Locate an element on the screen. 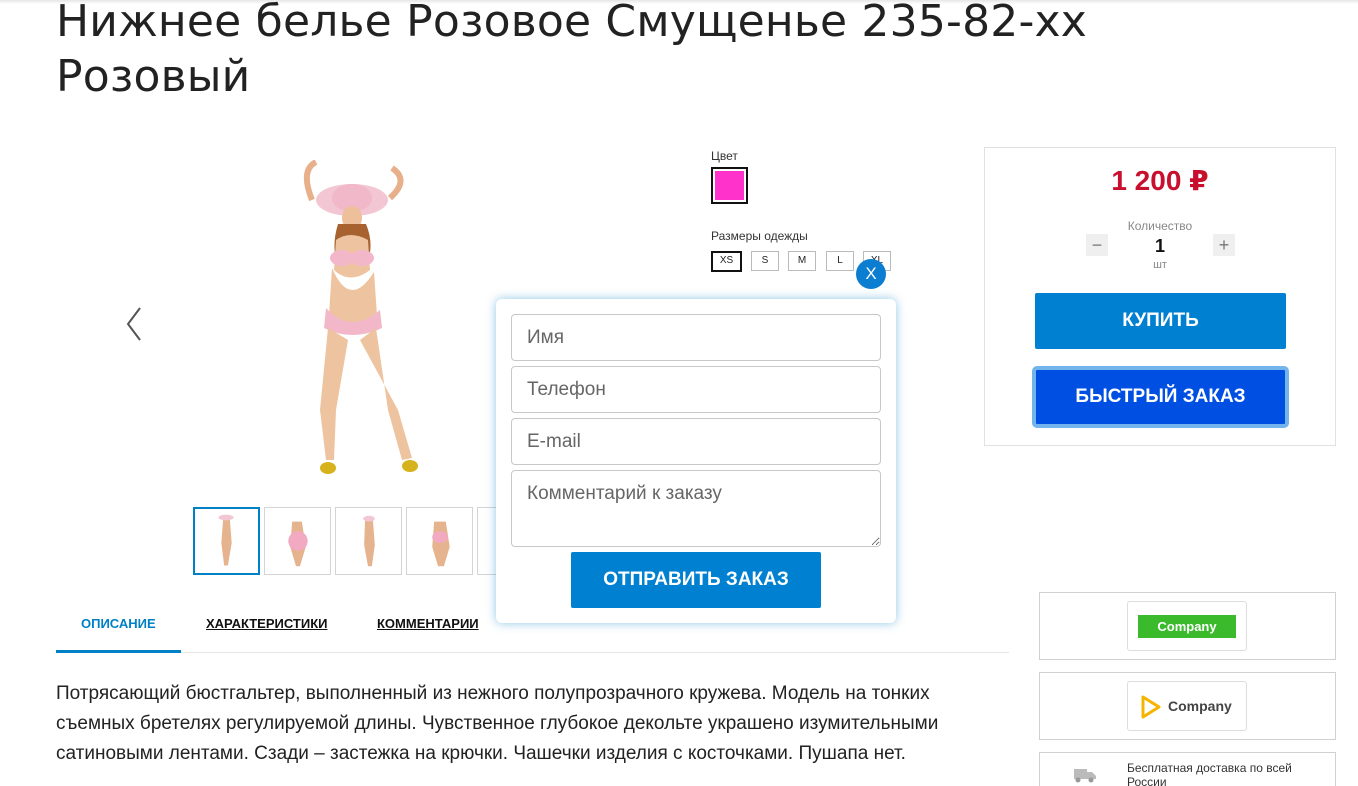 Image resolution: width=1358 pixels, height=786 pixels. size-option-xs: XS is located at coordinates (726, 261).